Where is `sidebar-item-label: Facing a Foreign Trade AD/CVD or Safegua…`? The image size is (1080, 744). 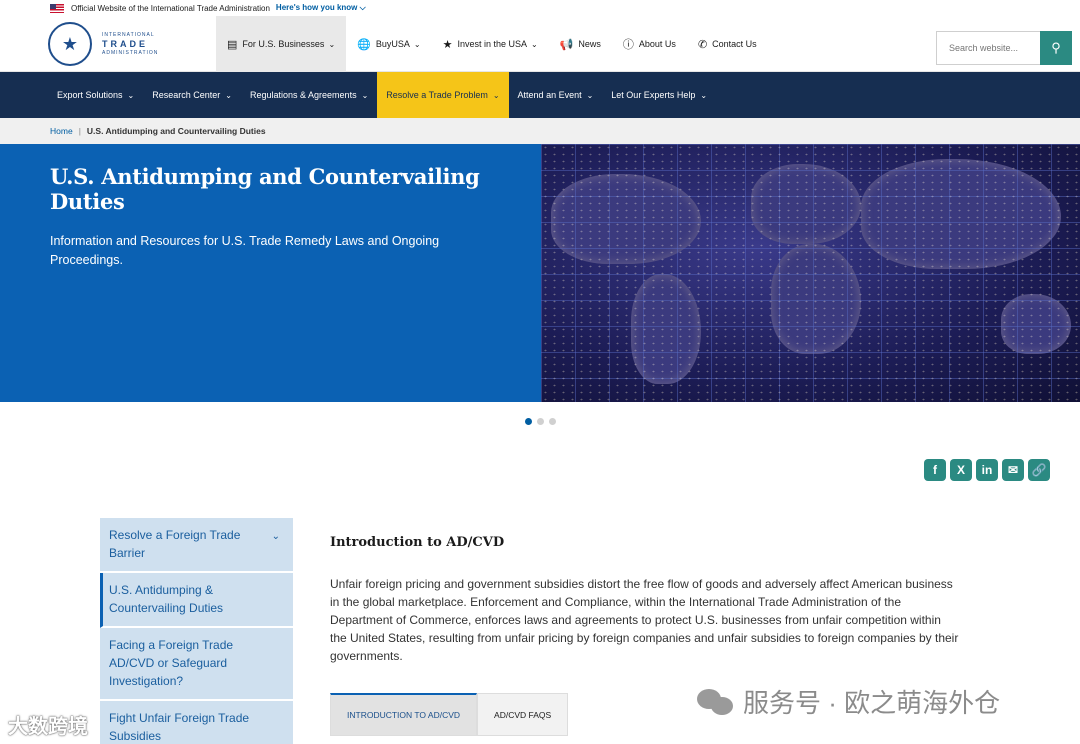 sidebar-item-label: Facing a Foreign Trade AD/CVD or Safegua… is located at coordinates (171, 663).